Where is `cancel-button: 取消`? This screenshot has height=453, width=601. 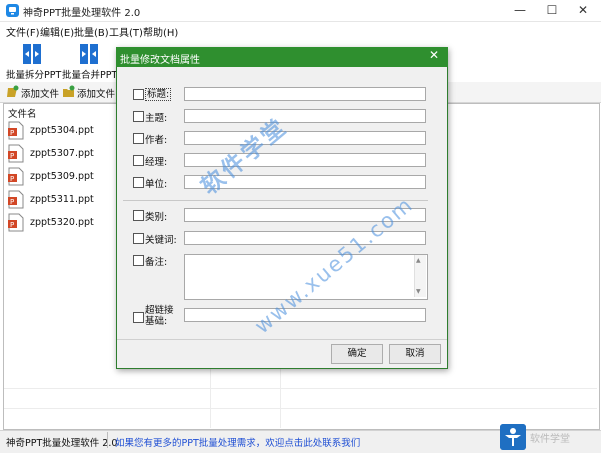 cancel-button: 取消 is located at coordinates (415, 354).